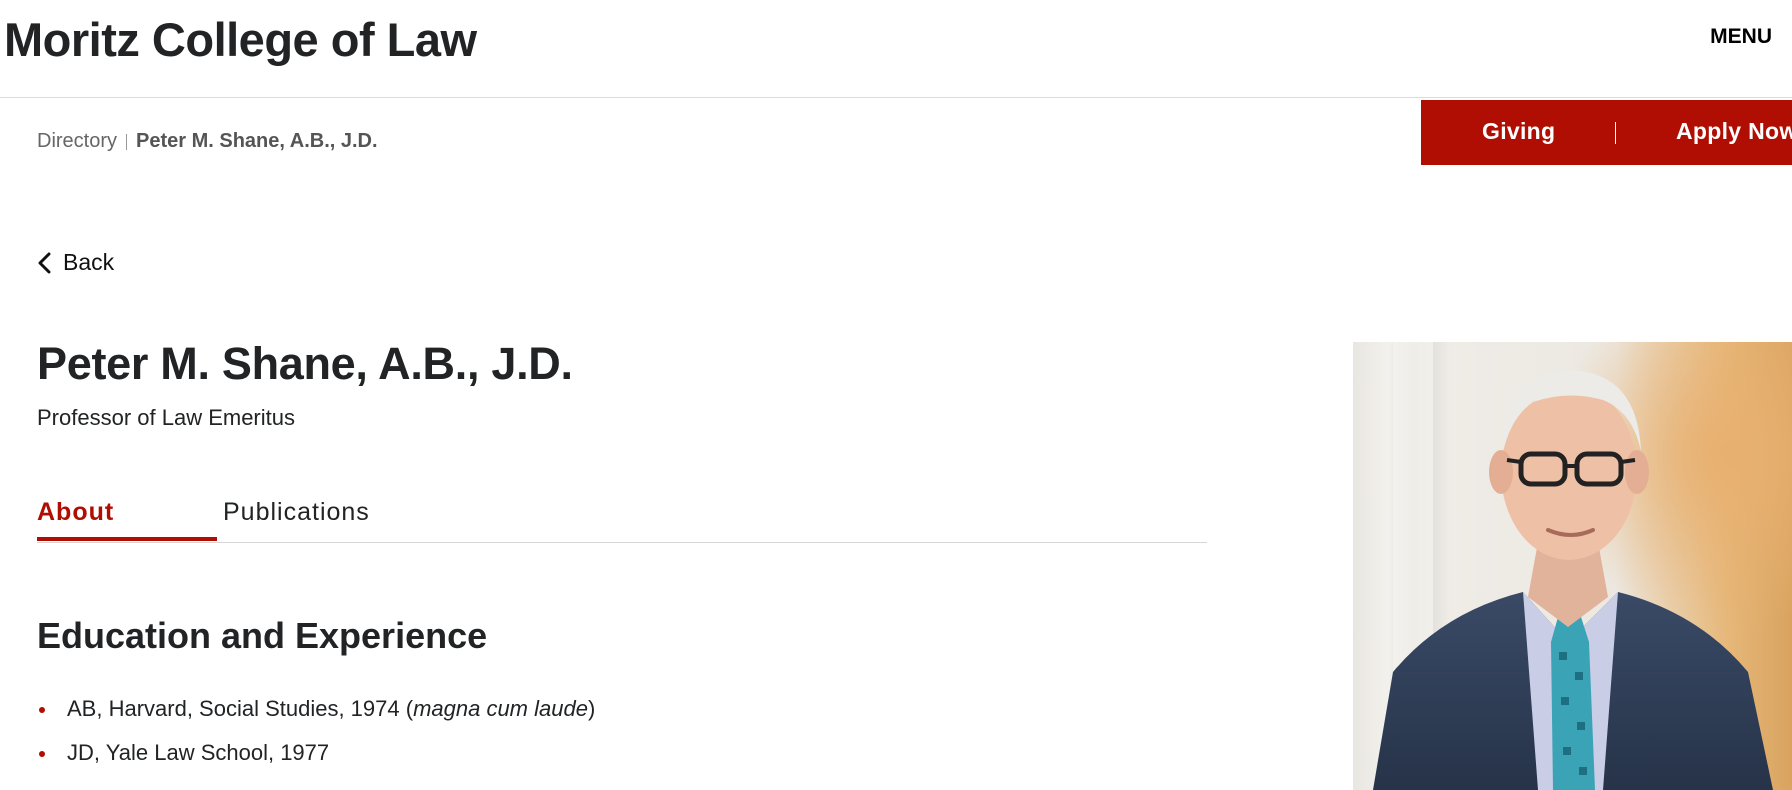 The height and width of the screenshot is (790, 1792). I want to click on breadcrumb-separator, so click(127, 141).